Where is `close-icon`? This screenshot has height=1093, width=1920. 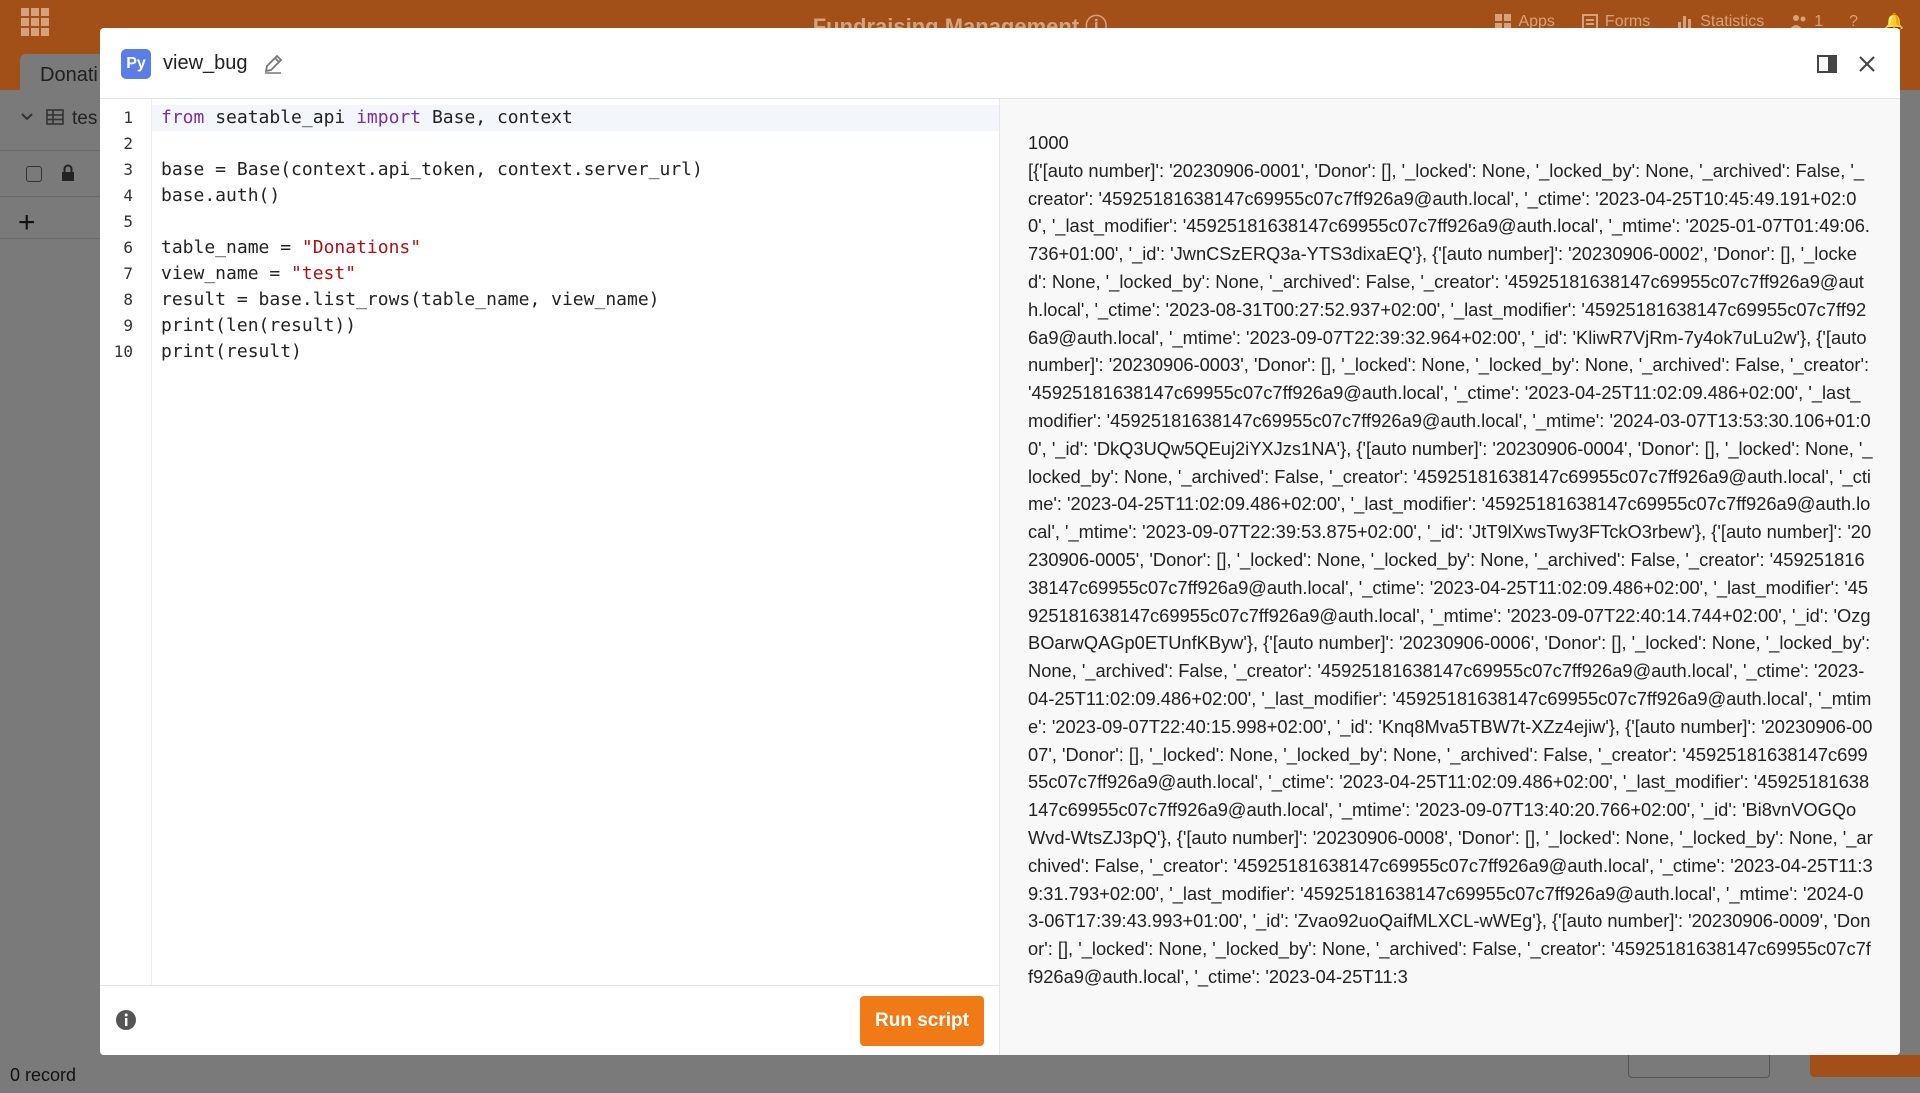
close-icon is located at coordinates (1867, 64).